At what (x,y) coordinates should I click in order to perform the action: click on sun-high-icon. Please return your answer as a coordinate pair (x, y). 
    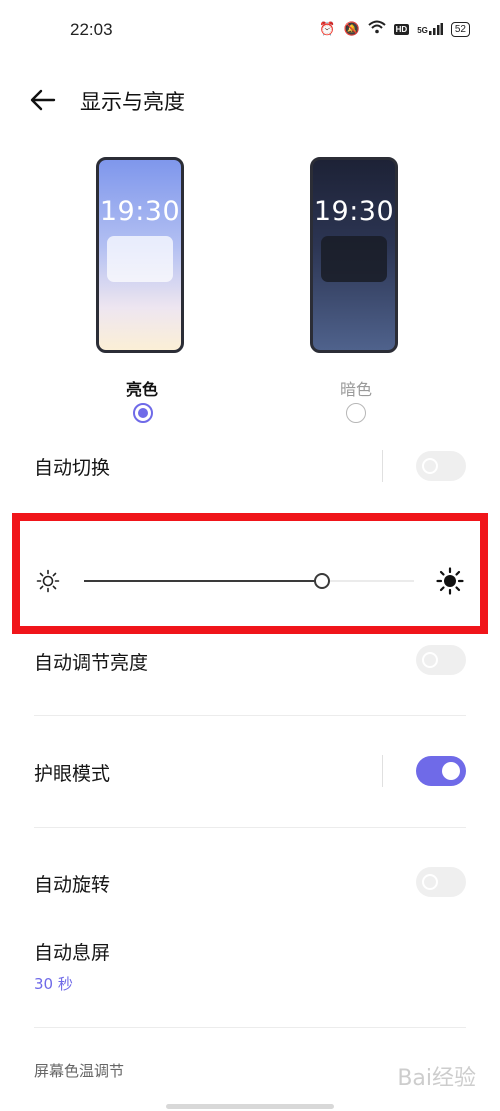
    Looking at the image, I should click on (450, 581).